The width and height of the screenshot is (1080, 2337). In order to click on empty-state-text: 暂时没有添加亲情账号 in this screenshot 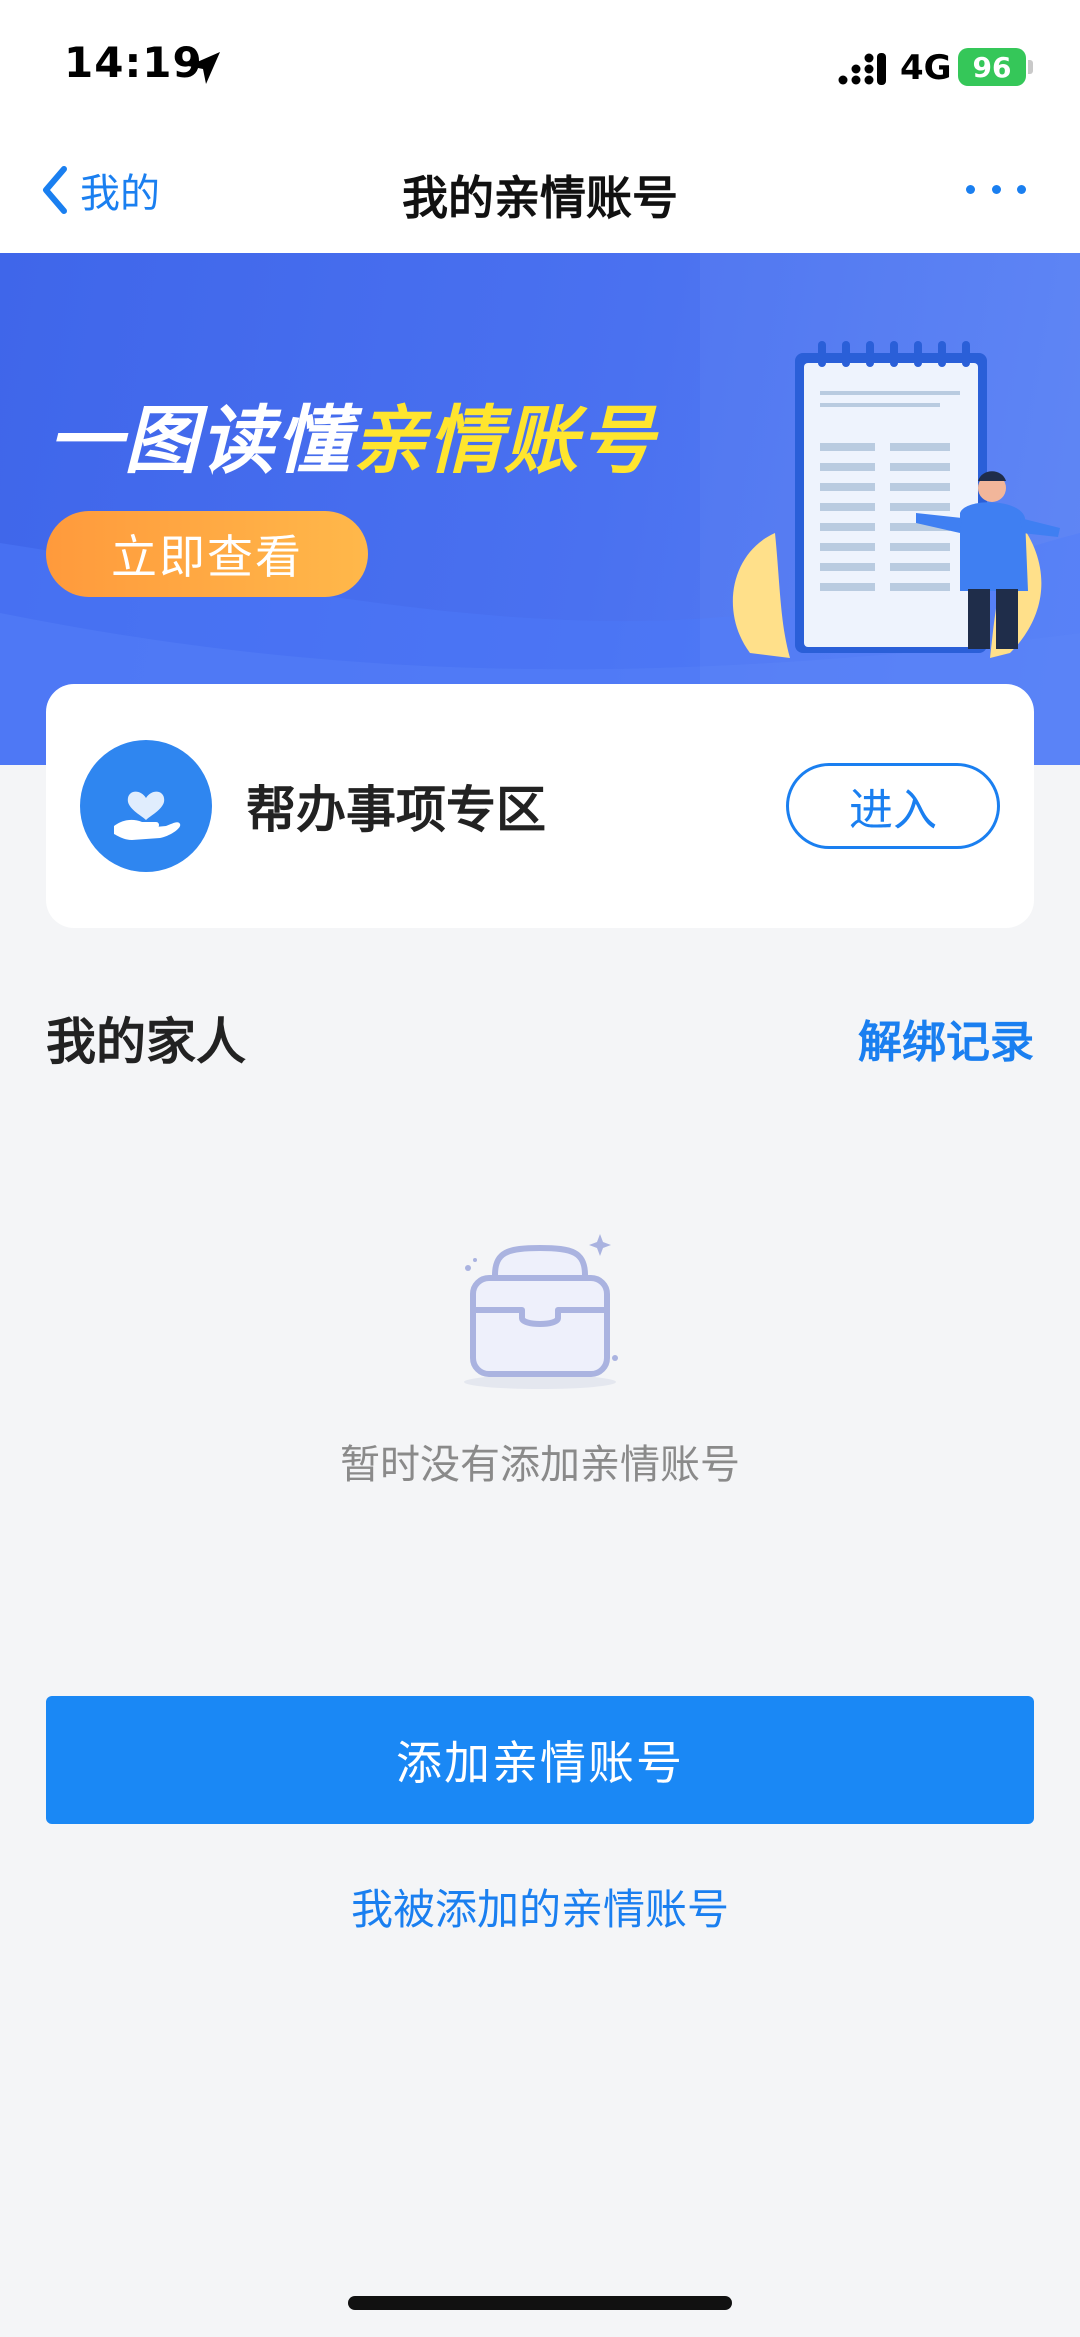, I will do `click(540, 1465)`.